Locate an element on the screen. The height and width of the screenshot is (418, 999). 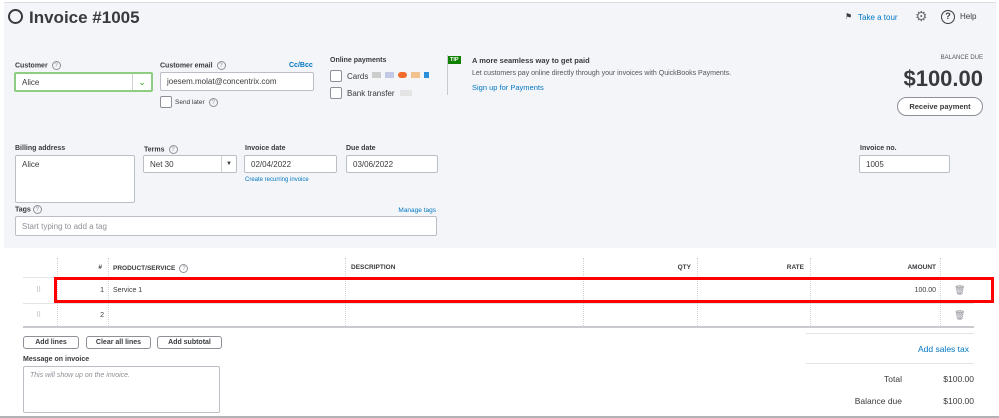
tip-badge: TIP is located at coordinates (454, 60).